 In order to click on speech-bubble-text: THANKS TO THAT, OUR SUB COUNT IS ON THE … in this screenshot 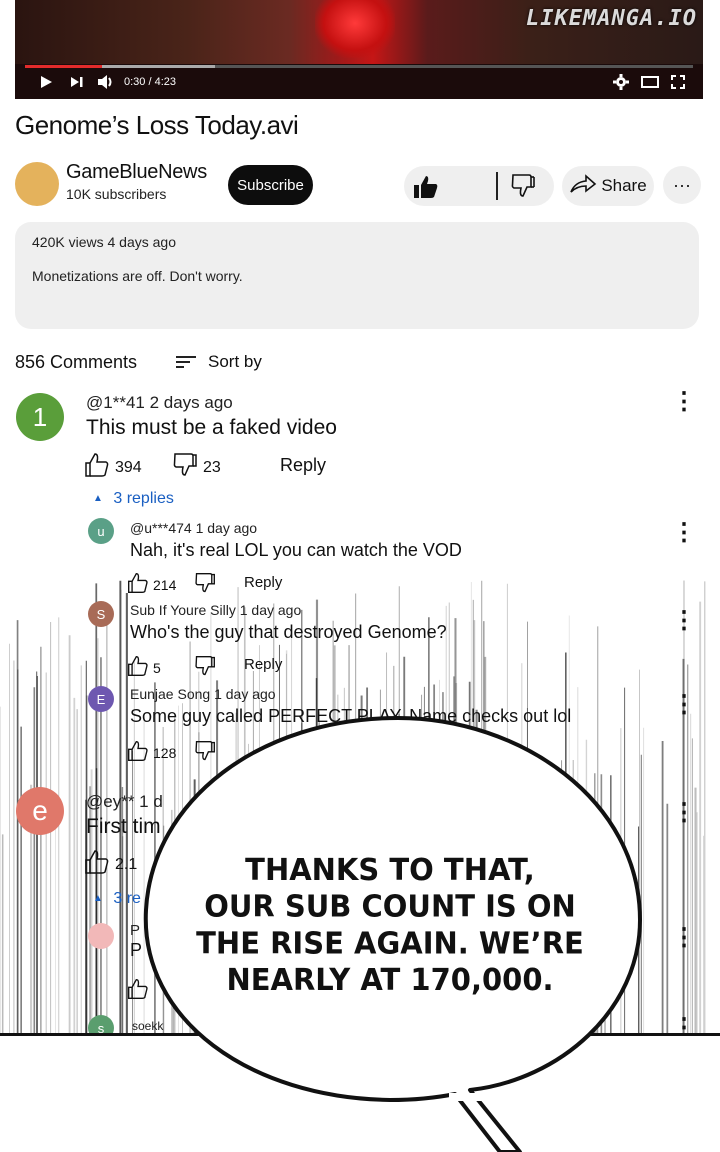, I will do `click(390, 925)`.